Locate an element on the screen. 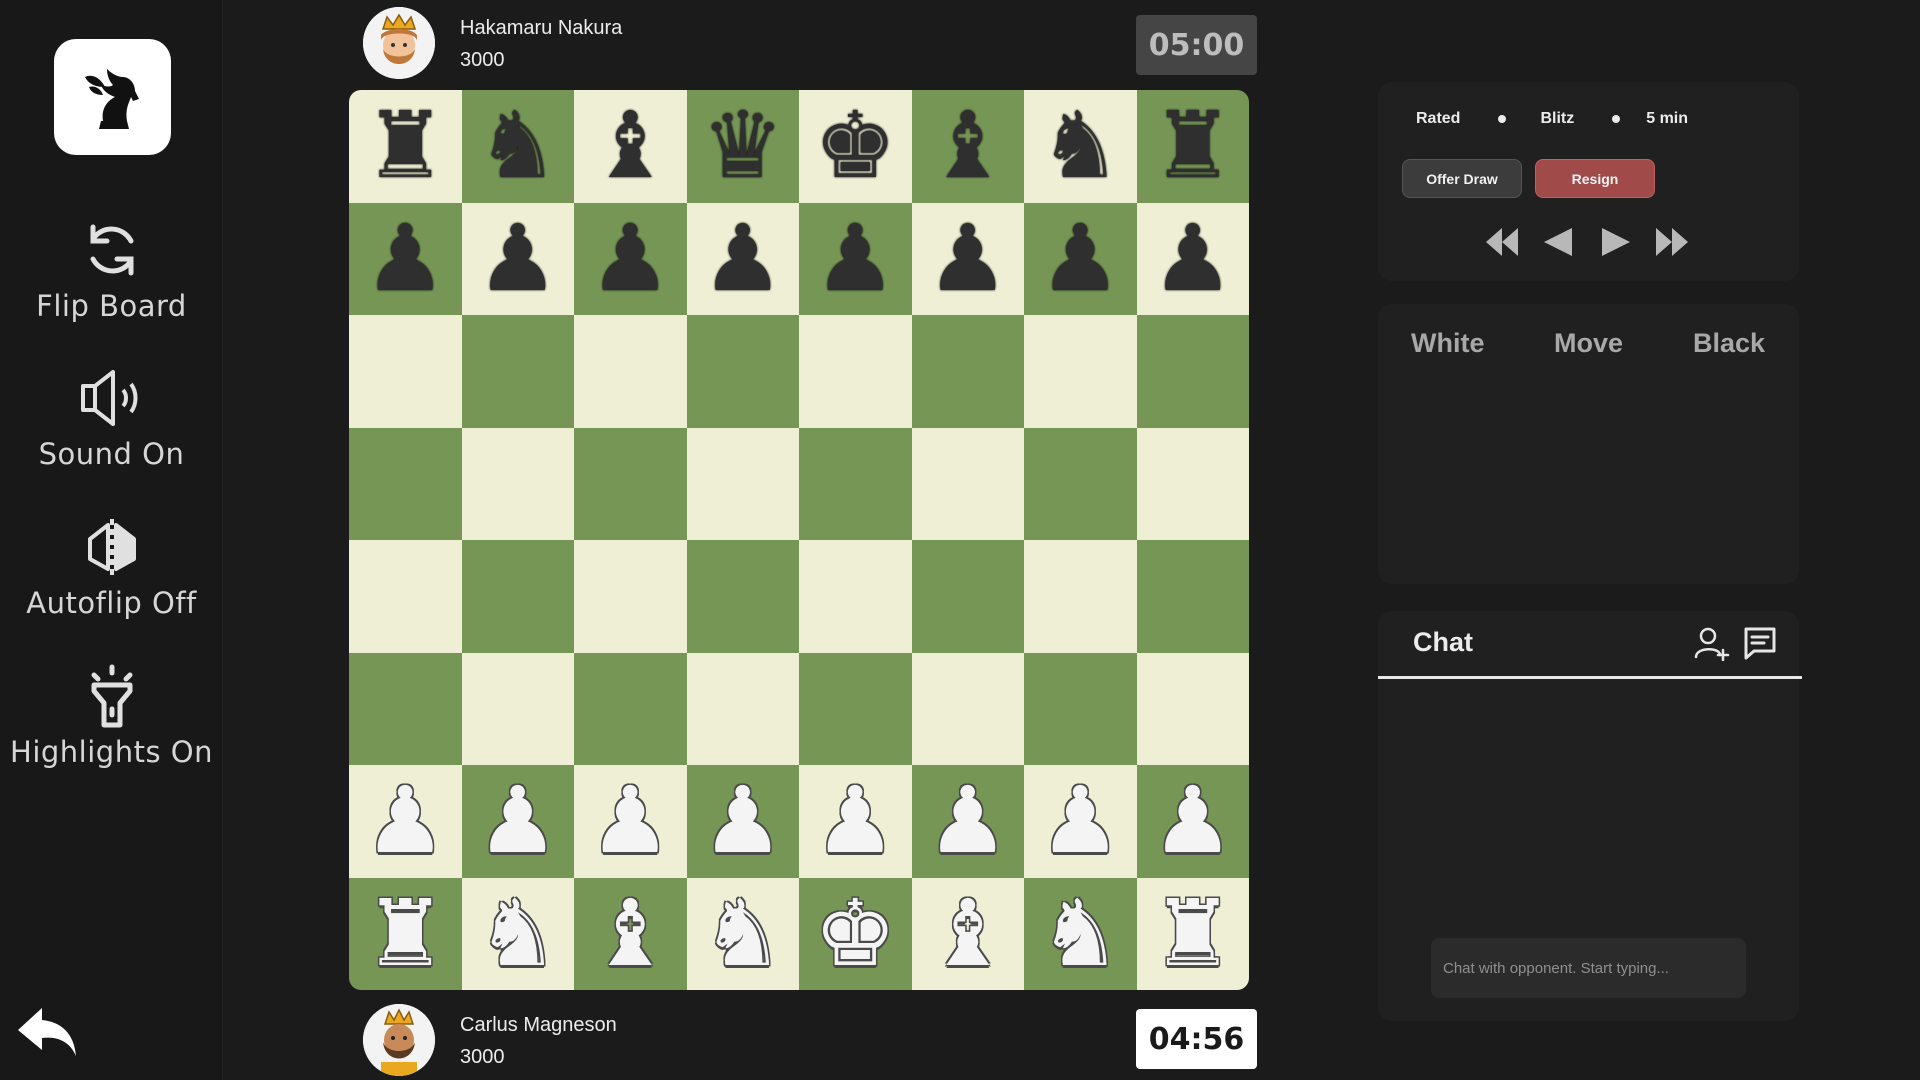 This screenshot has height=1080, width=1920. square-f7: ♟ is located at coordinates (967, 258).